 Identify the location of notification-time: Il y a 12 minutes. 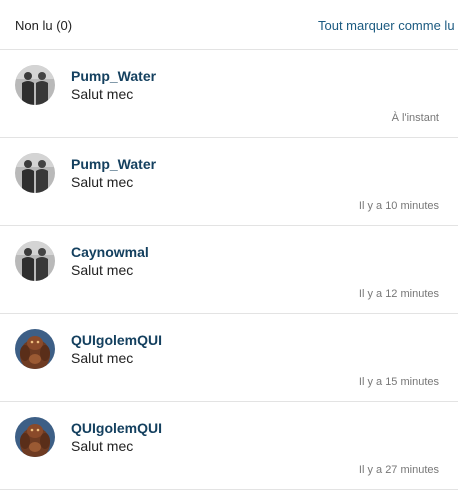
(398, 294).